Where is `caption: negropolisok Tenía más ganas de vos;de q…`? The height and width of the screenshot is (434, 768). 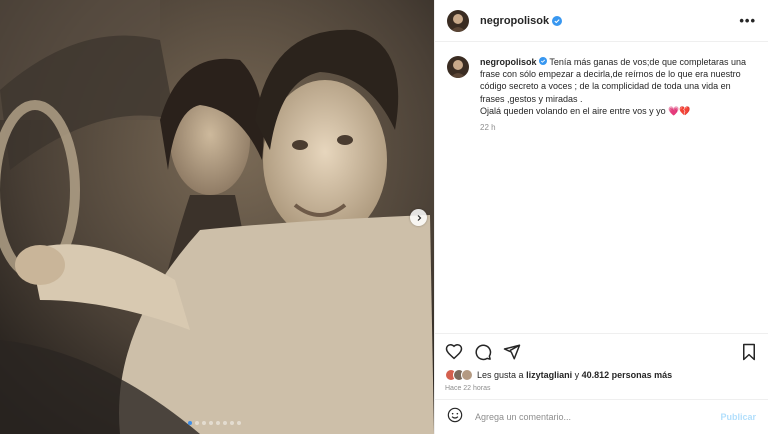
caption: negropolisok Tenía más ganas de vos;de q… is located at coordinates (618, 86).